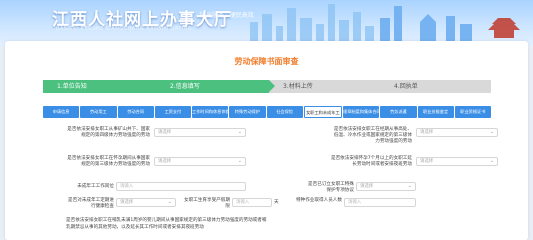 The width and height of the screenshot is (533, 240). What do you see at coordinates (398, 112) in the screenshot?
I see `tab-labor-dispatch: 劳务派遣` at bounding box center [398, 112].